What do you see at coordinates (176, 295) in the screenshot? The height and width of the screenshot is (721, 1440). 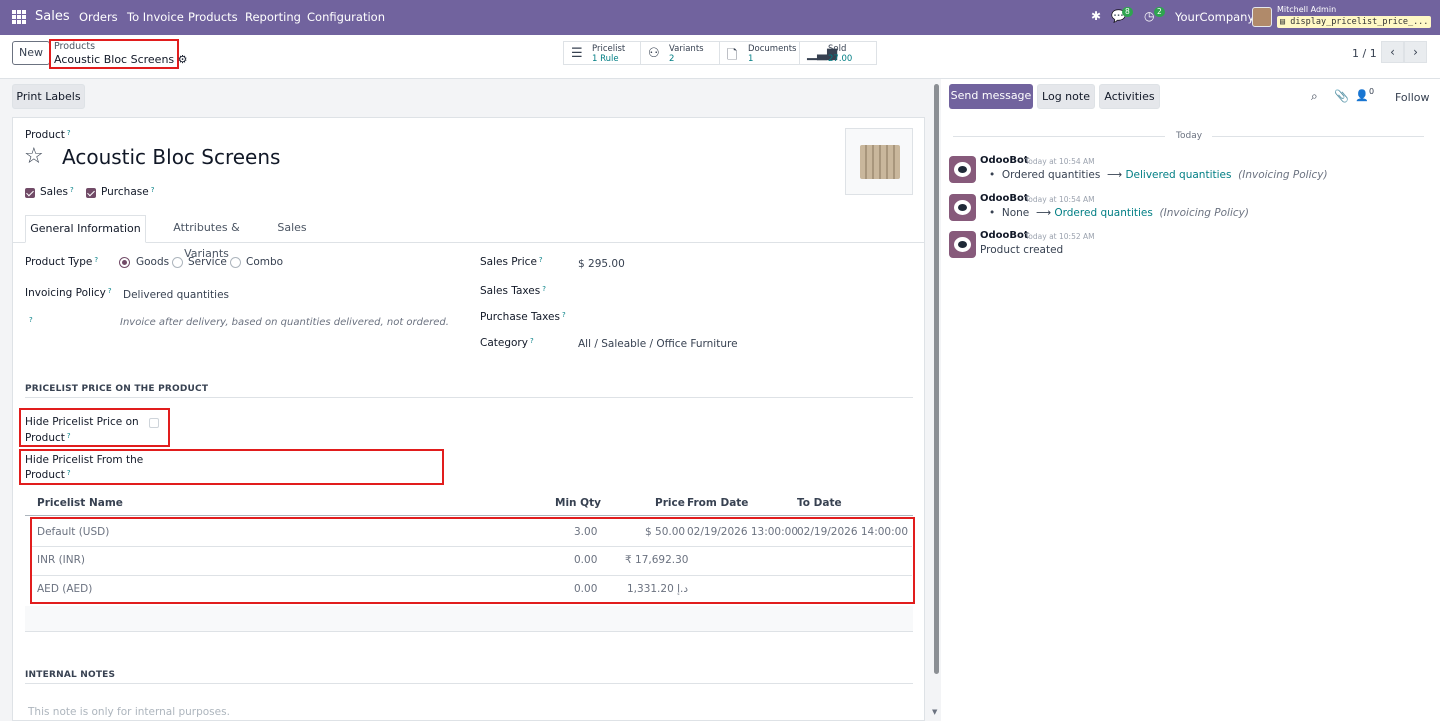 I see `invoicing-policy-field: Delivered quantities` at bounding box center [176, 295].